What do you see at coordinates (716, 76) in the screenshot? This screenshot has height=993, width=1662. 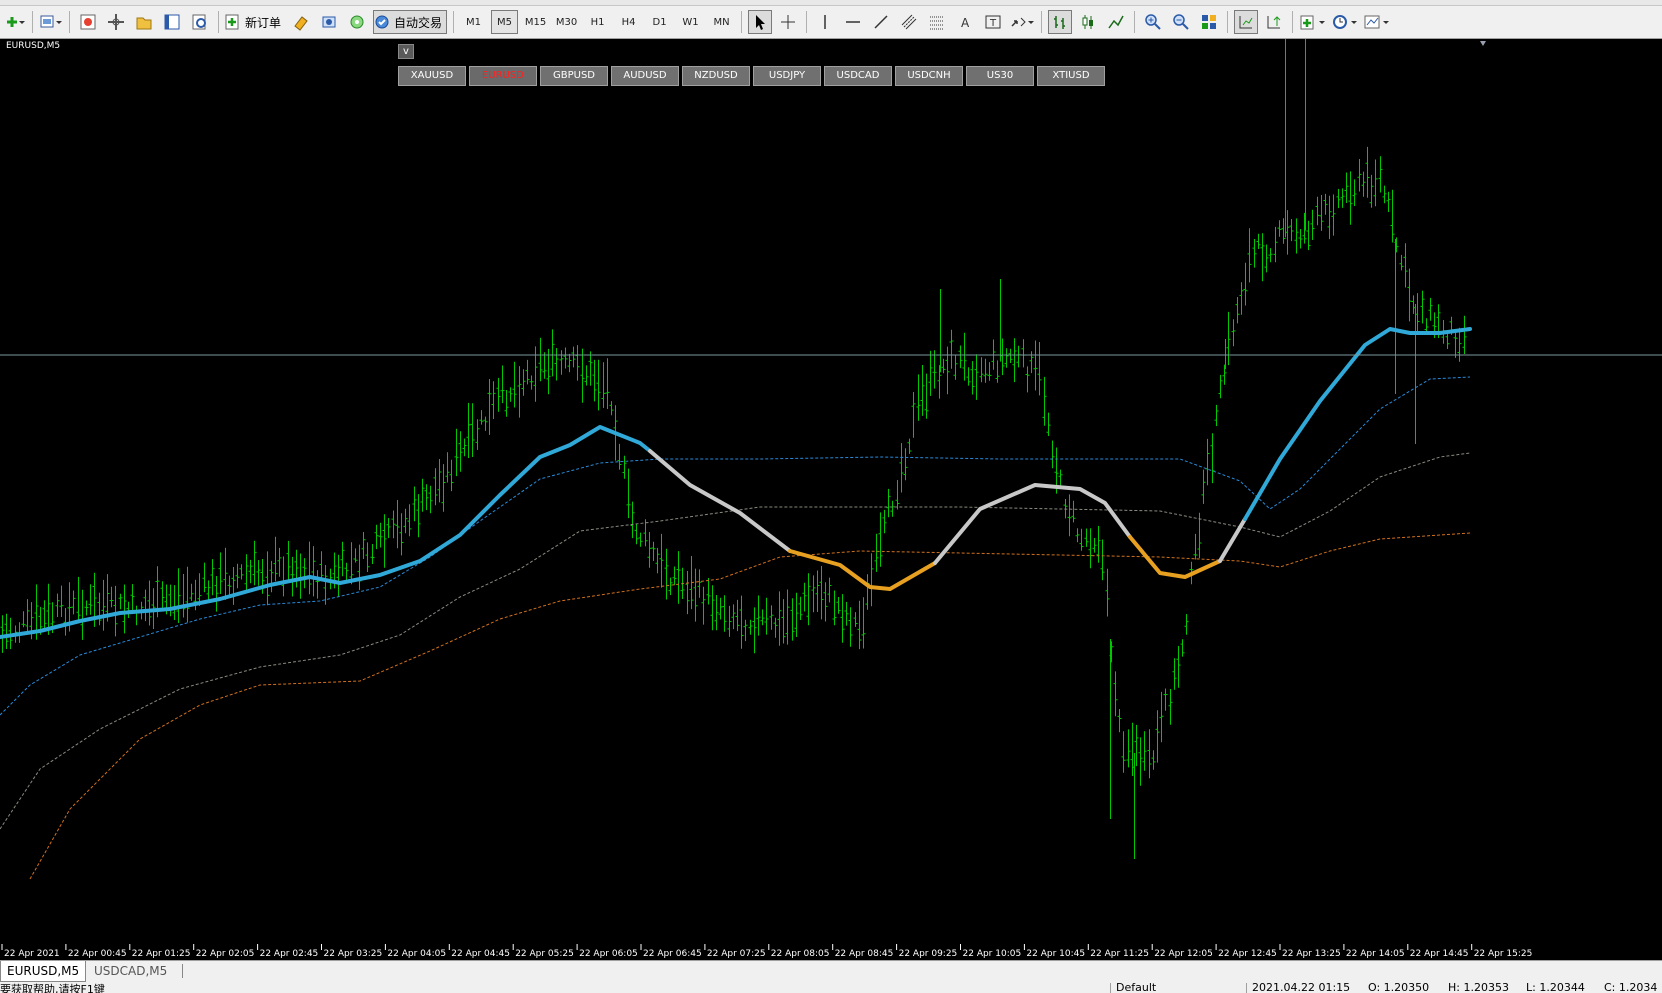 I see `symbol-button: NZDUSD` at bounding box center [716, 76].